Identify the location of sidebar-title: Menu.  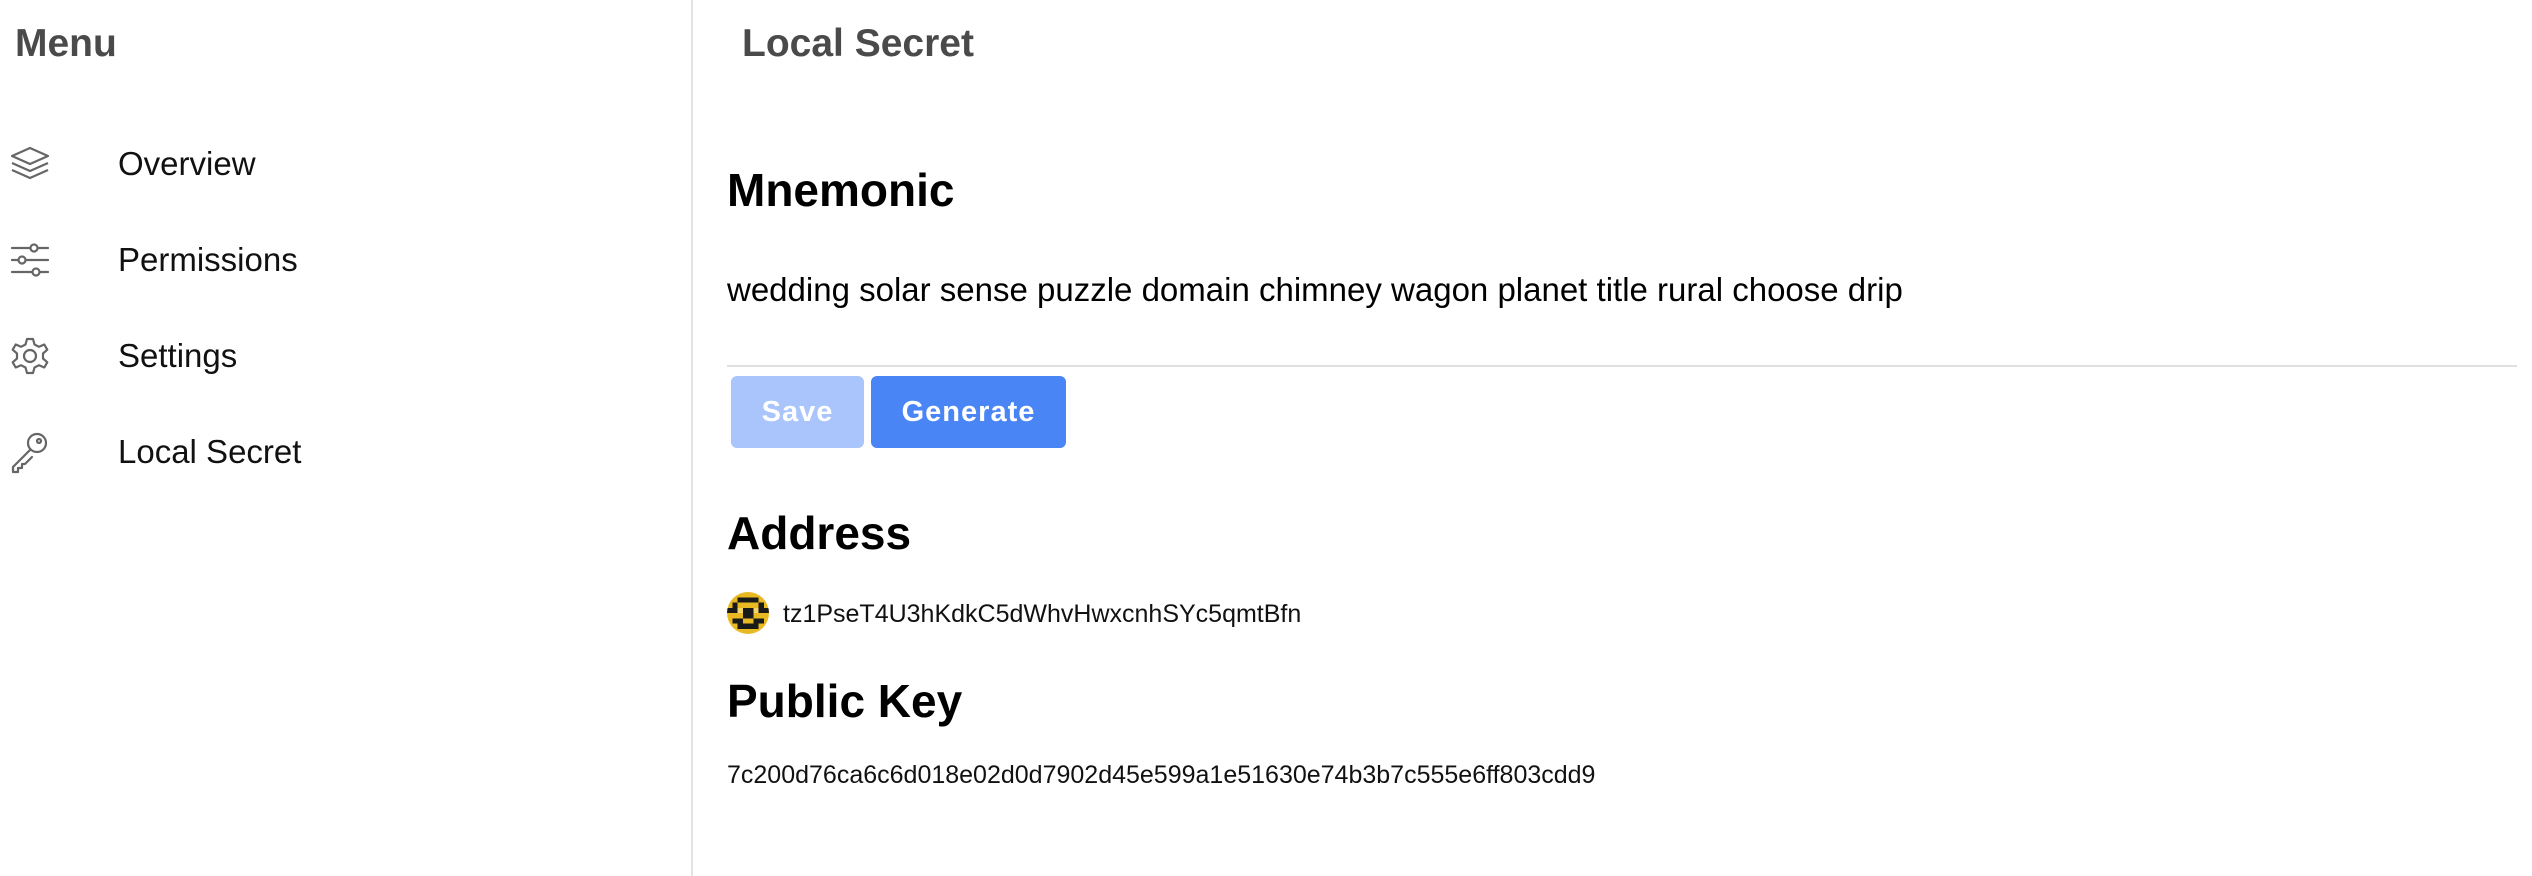
(66, 43).